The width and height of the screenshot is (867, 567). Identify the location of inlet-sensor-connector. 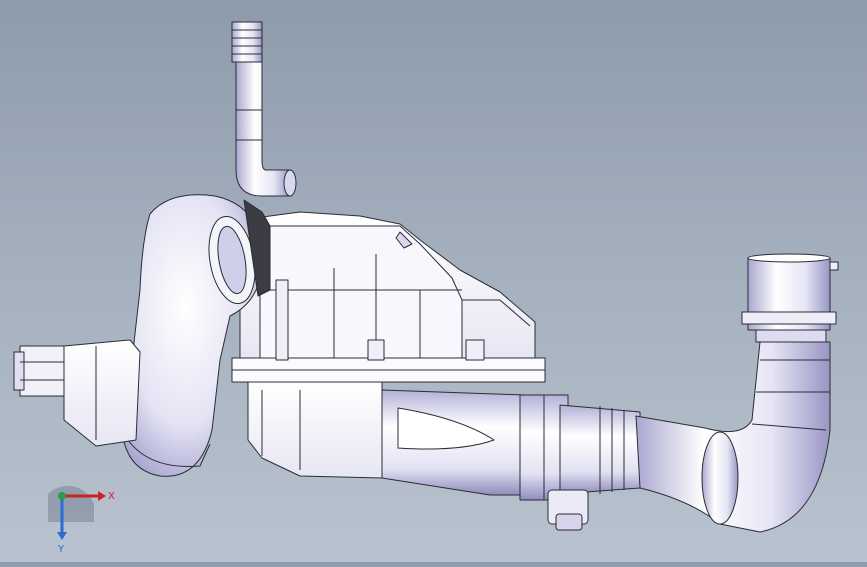
(77, 393).